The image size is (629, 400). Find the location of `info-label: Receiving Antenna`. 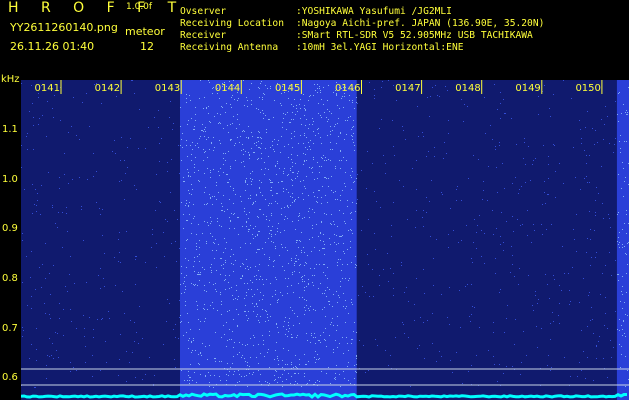

info-label: Receiving Antenna is located at coordinates (229, 47).